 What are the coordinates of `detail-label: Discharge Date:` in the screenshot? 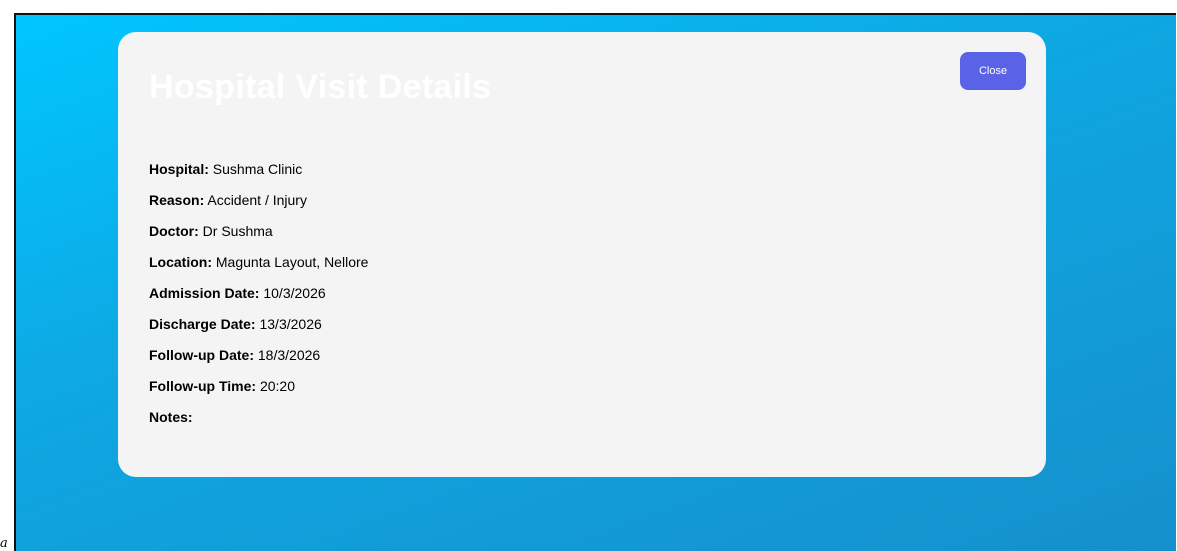 It's located at (202, 324).